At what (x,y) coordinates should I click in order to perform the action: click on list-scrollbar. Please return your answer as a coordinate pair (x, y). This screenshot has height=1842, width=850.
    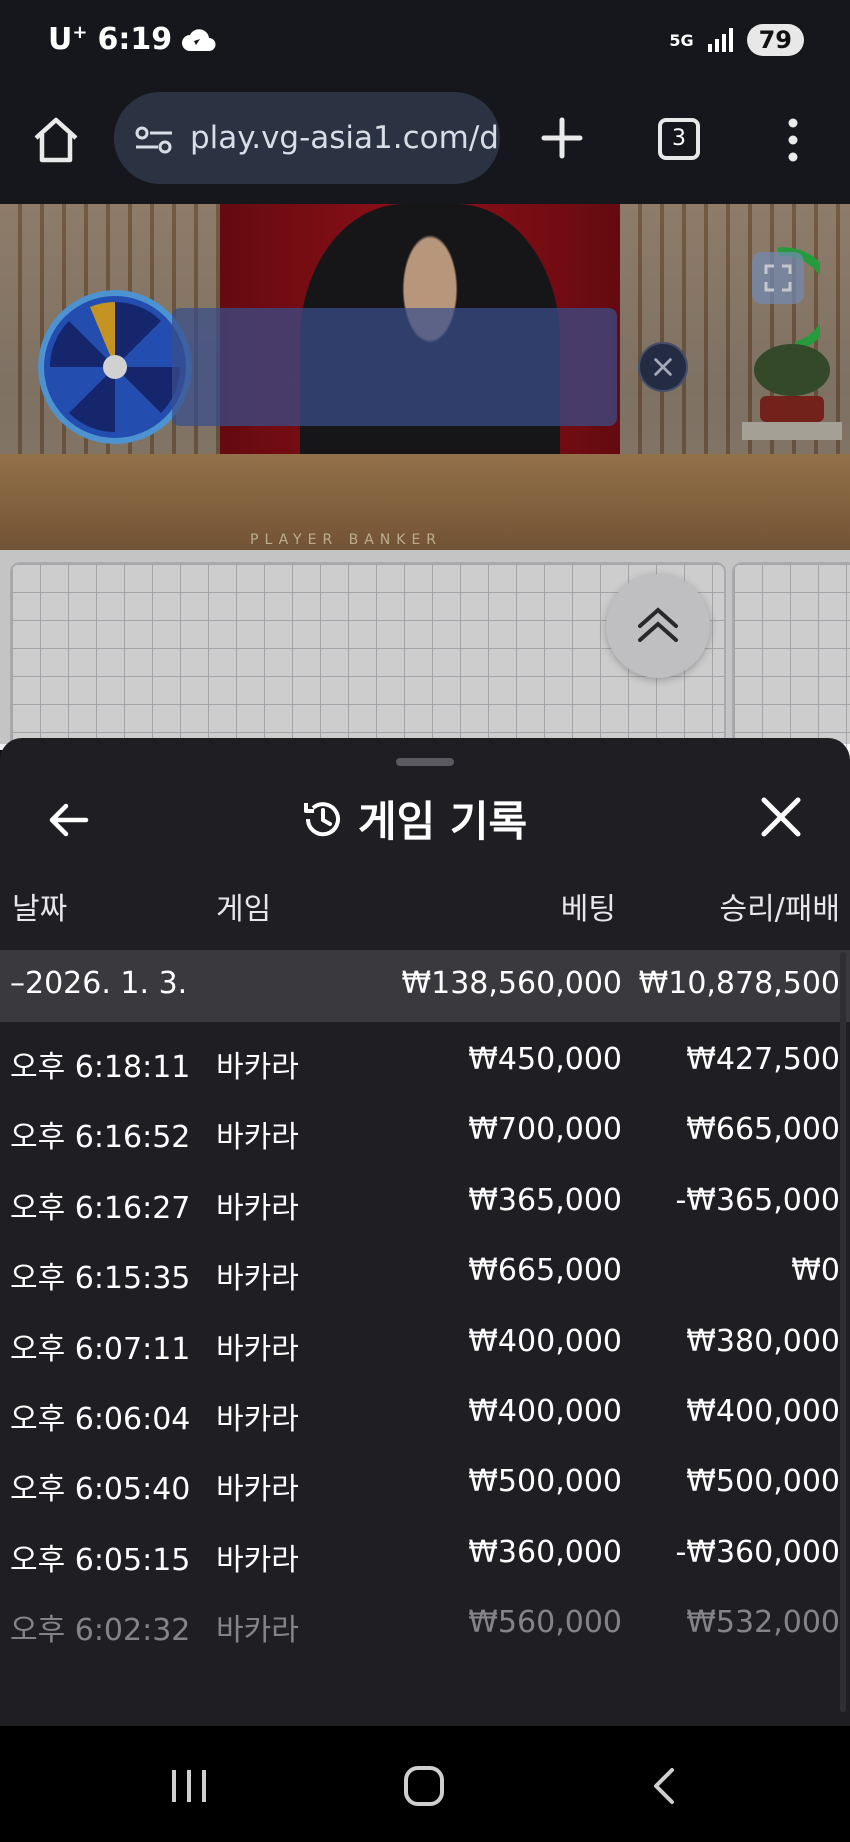
    Looking at the image, I should click on (843, 1332).